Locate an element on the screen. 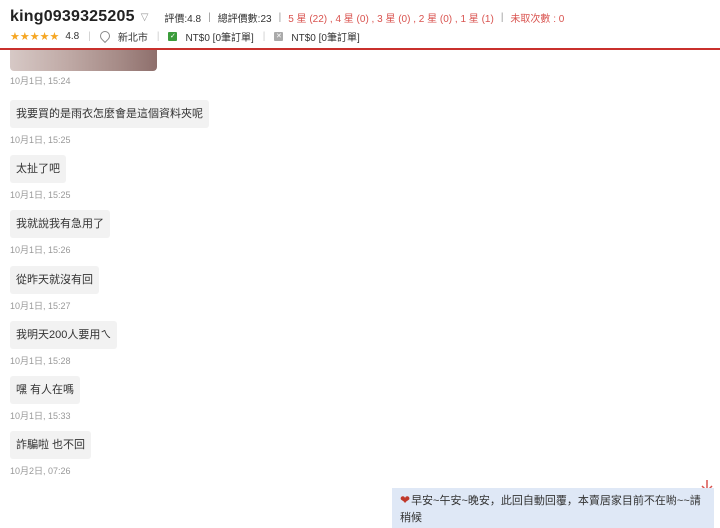  chat-message: 我明天200人要用ㄟ 10月1日, 15:28 is located at coordinates (64, 344).